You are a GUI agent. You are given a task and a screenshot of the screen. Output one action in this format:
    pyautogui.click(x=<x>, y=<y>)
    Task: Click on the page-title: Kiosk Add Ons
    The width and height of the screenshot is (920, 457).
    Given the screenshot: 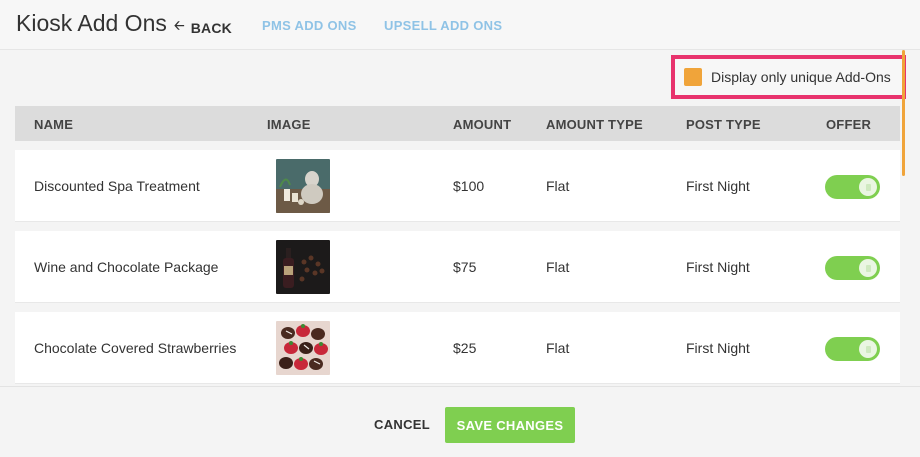 What is the action you would take?
    pyautogui.click(x=91, y=23)
    